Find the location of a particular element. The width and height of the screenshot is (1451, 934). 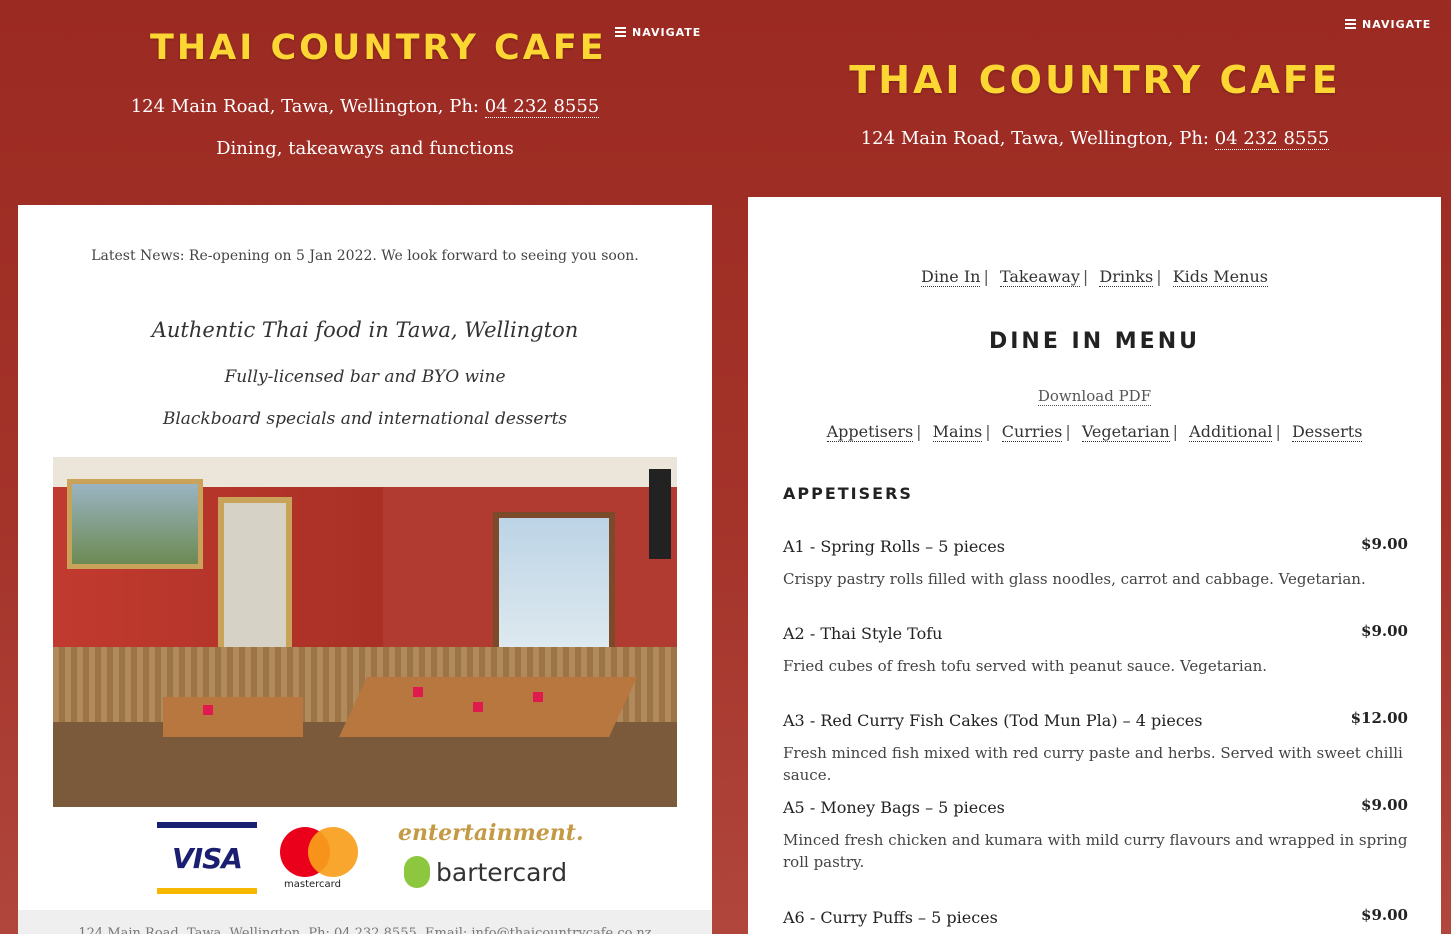

section-link-additional: Additional is located at coordinates (1231, 432).